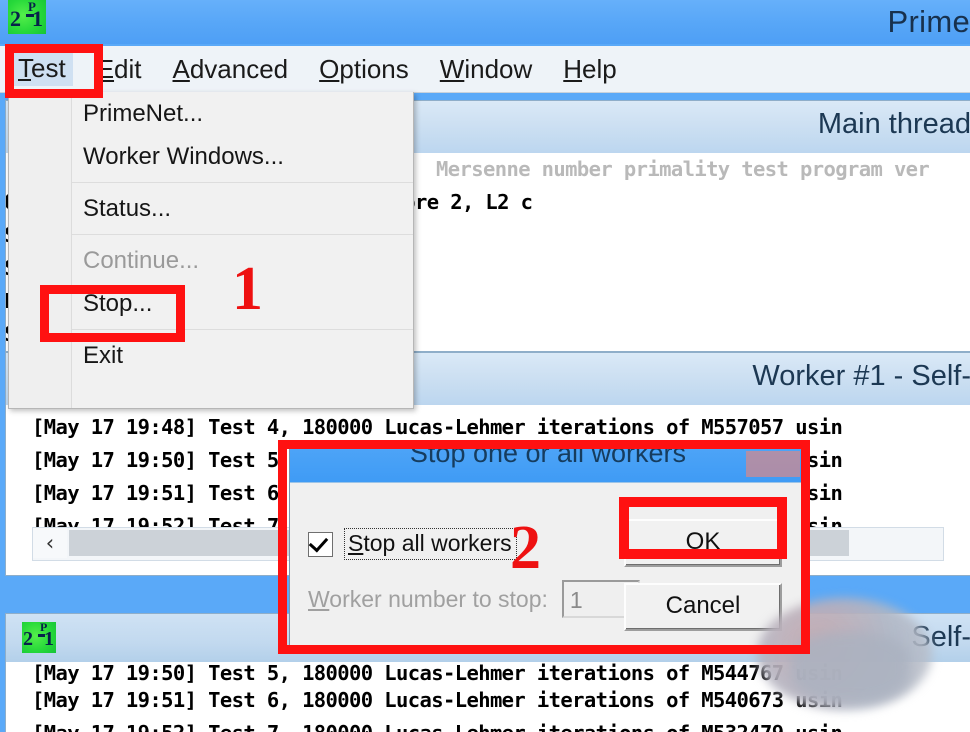  I want to click on annotation-box-test-menu, so click(54, 71).